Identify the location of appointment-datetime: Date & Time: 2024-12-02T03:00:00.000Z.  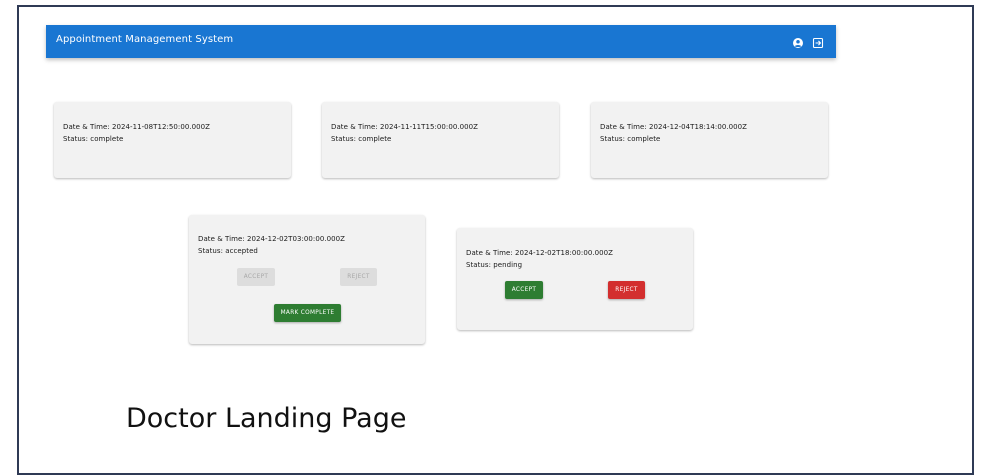
(271, 239).